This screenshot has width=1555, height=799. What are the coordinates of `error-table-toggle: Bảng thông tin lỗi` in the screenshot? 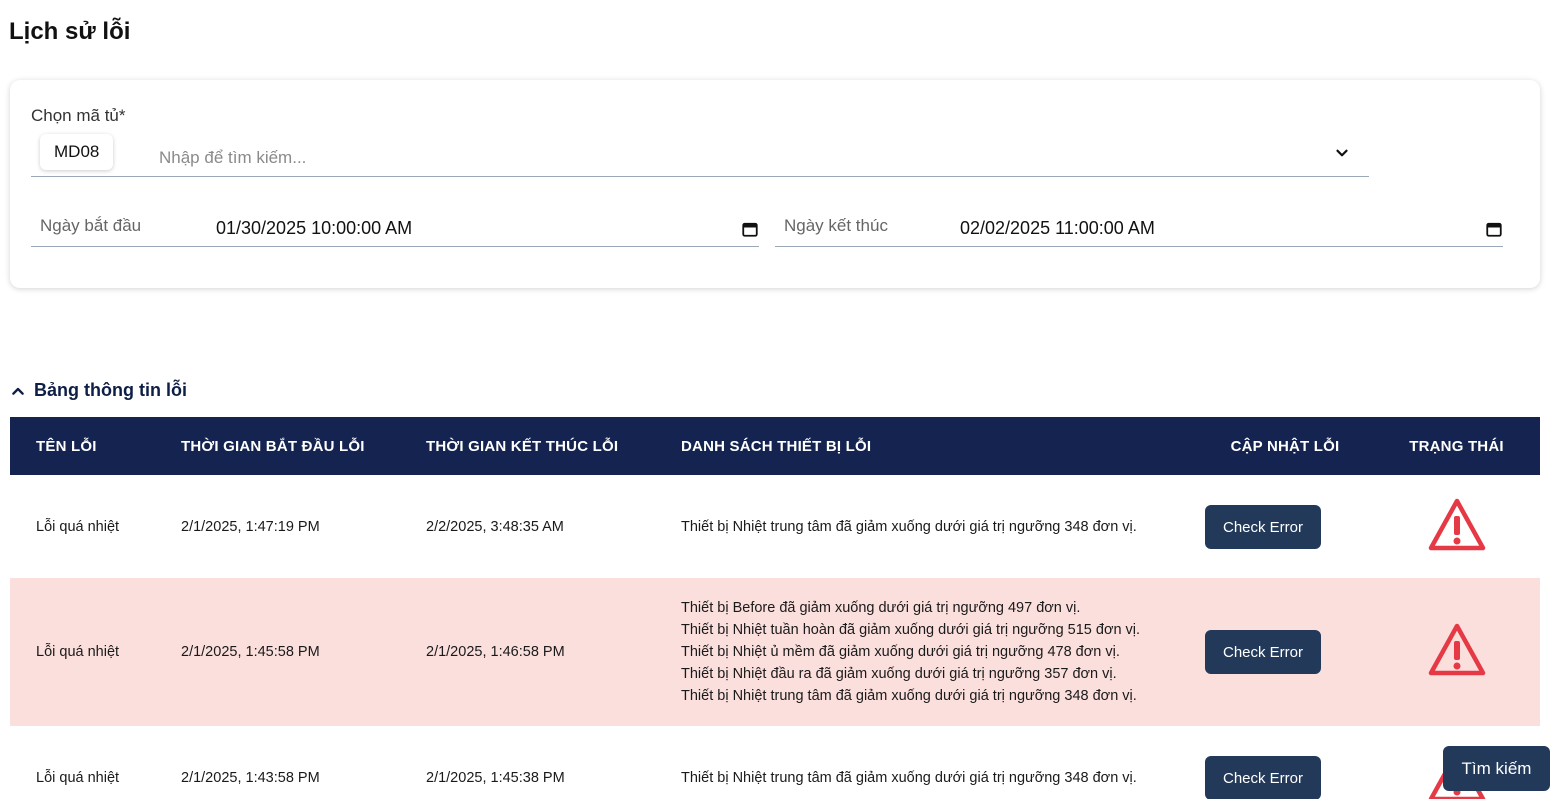 It's located at (98, 390).